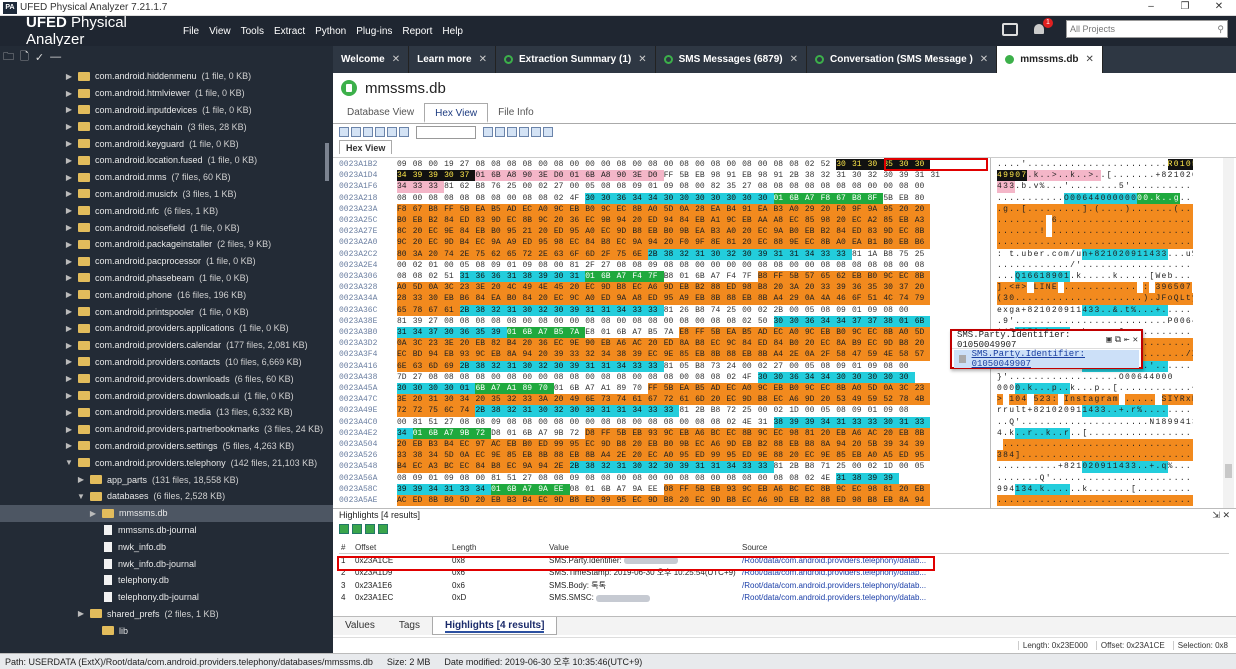 This screenshot has height=669, width=1236. What do you see at coordinates (344, 529) in the screenshot?
I see `export-excel-icon` at bounding box center [344, 529].